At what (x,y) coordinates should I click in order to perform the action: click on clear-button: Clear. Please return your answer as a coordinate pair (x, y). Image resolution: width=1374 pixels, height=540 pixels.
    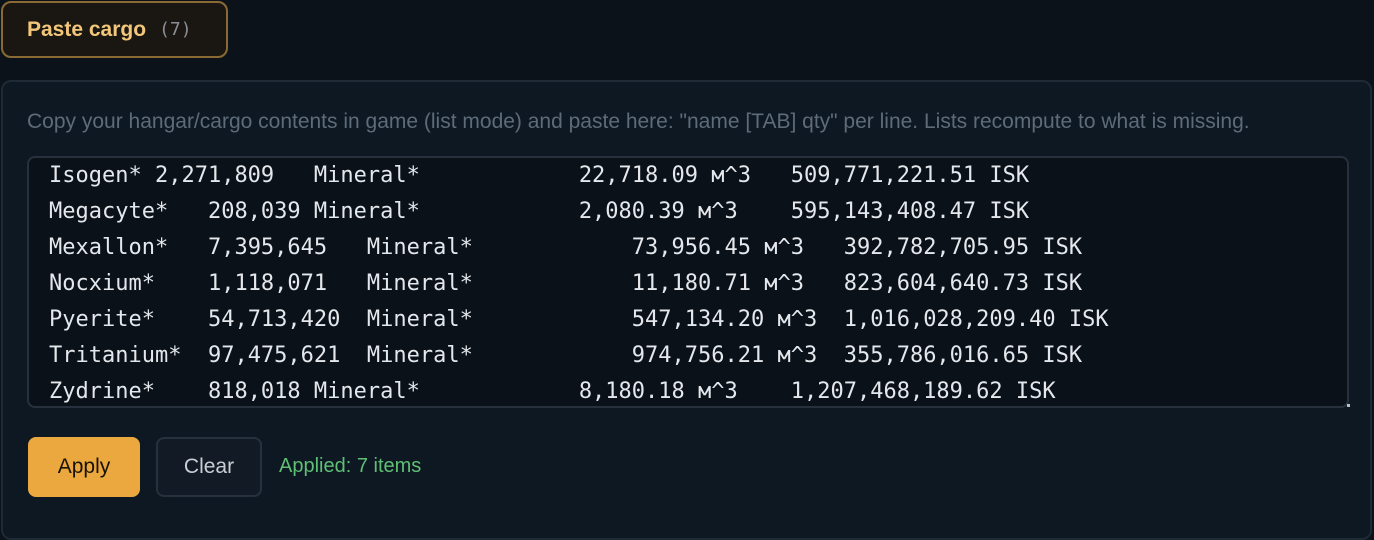
    Looking at the image, I should click on (209, 467).